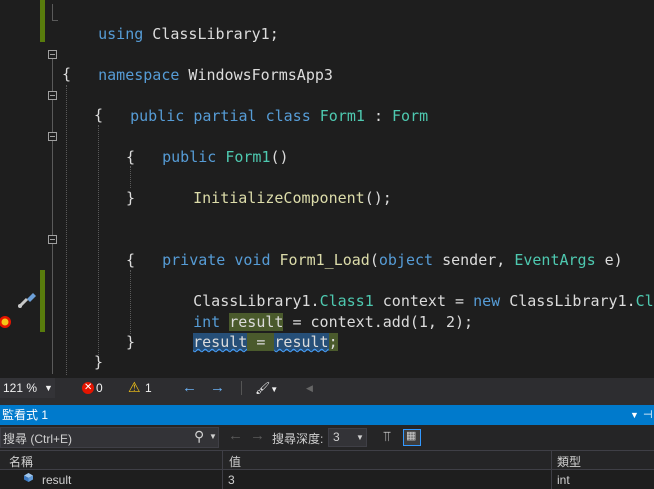 The height and width of the screenshot is (489, 654). I want to click on code-line-result-assign: result = result;, so click(247, 331).